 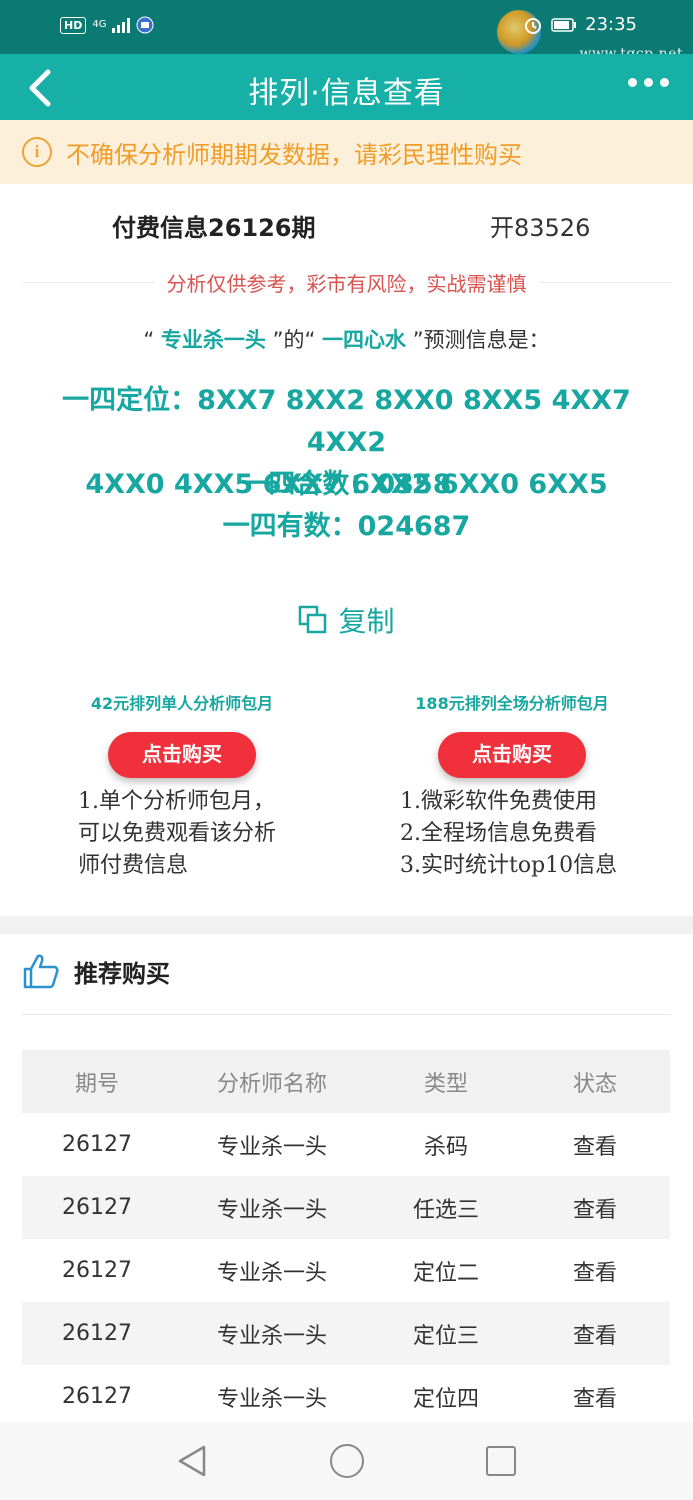 I want to click on issue-title: 付费信息26126期, so click(x=214, y=228).